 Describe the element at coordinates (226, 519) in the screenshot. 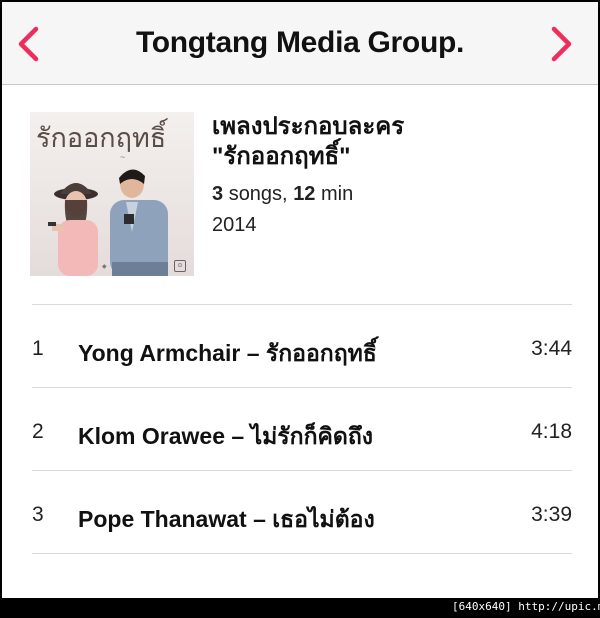

I see `track-title: Pope Thanawat – เธอไม่ต้อง` at that location.